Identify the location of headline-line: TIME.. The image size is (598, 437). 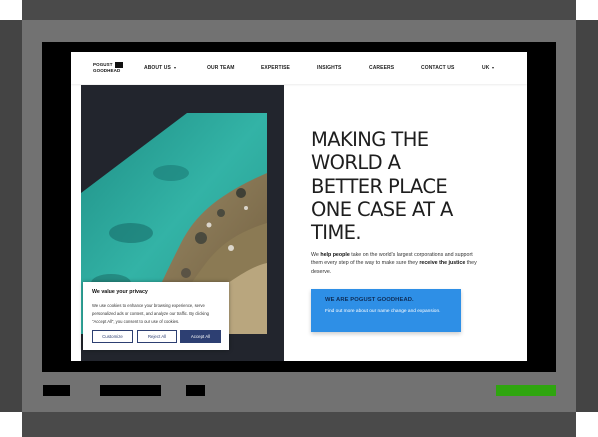
(336, 233).